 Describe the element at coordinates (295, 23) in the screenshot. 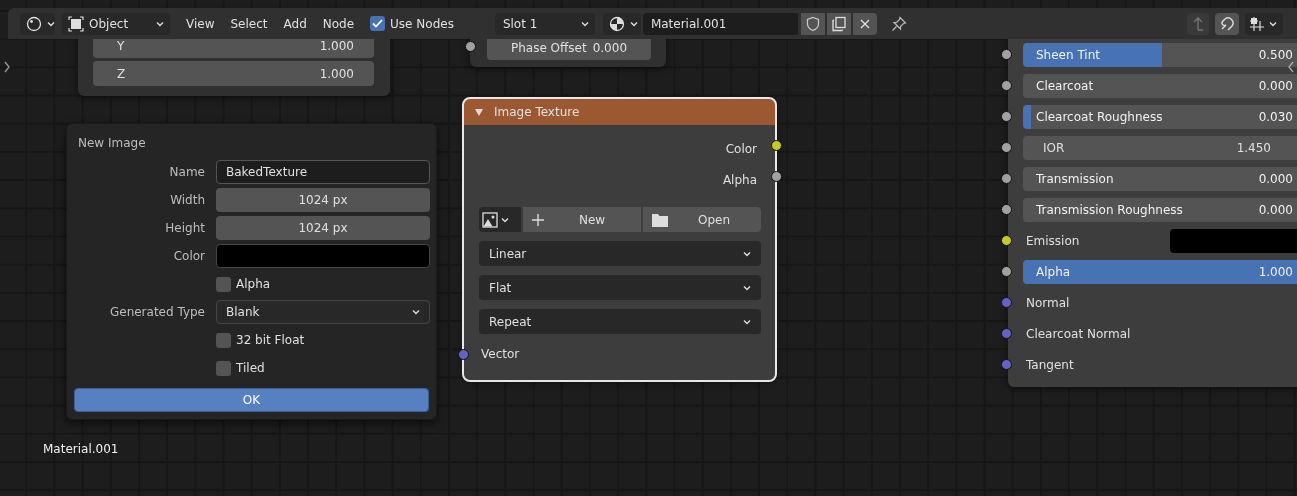

I see `menu-item: Add` at that location.